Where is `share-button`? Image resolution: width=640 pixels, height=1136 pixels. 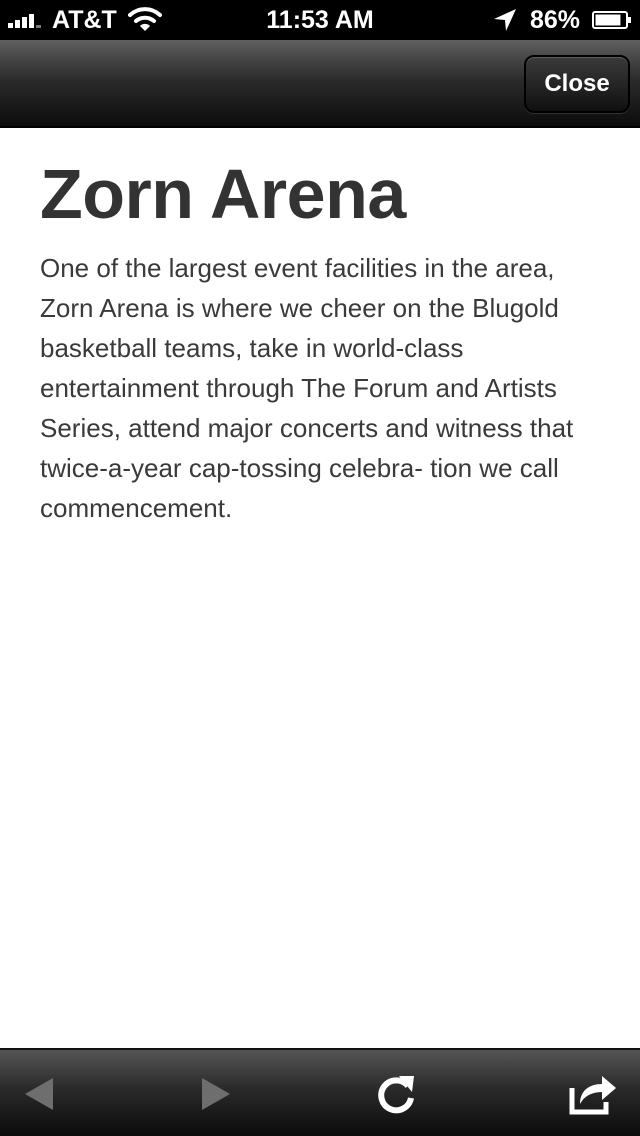
share-button is located at coordinates (592, 1094).